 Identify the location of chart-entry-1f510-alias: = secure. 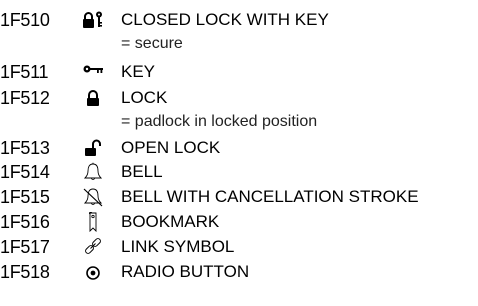
(239, 44).